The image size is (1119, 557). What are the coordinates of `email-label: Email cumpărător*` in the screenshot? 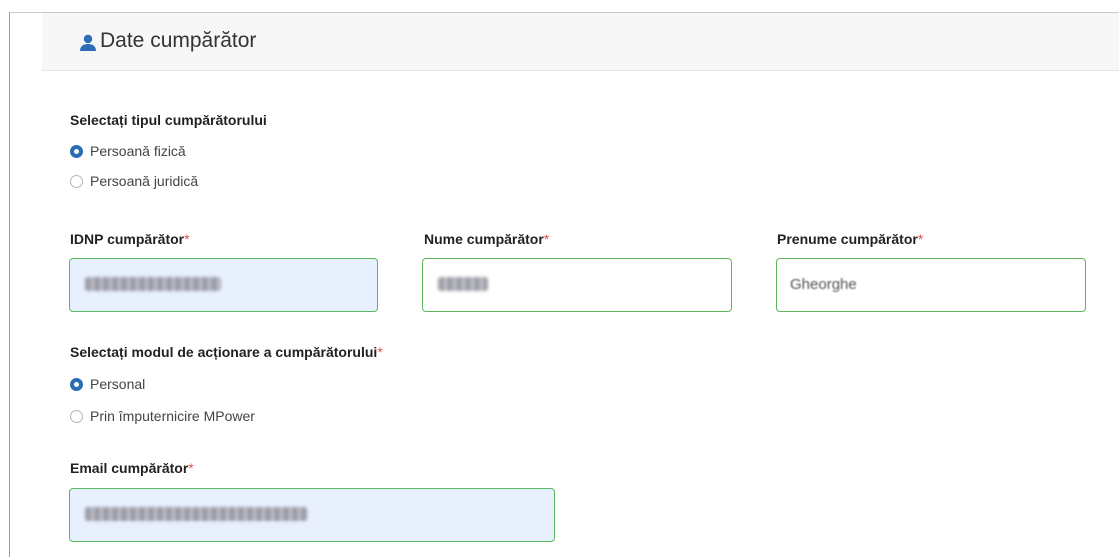 It's located at (132, 468).